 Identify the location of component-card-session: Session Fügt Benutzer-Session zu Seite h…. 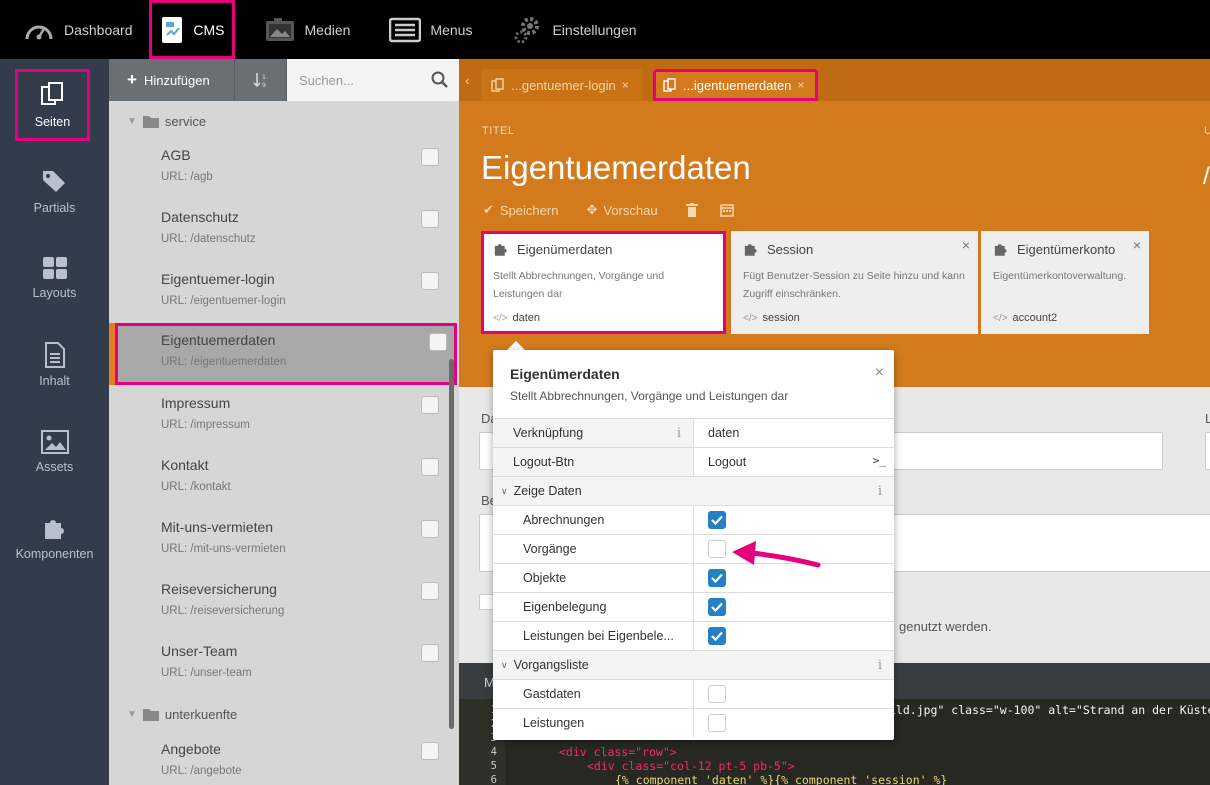
(854, 282).